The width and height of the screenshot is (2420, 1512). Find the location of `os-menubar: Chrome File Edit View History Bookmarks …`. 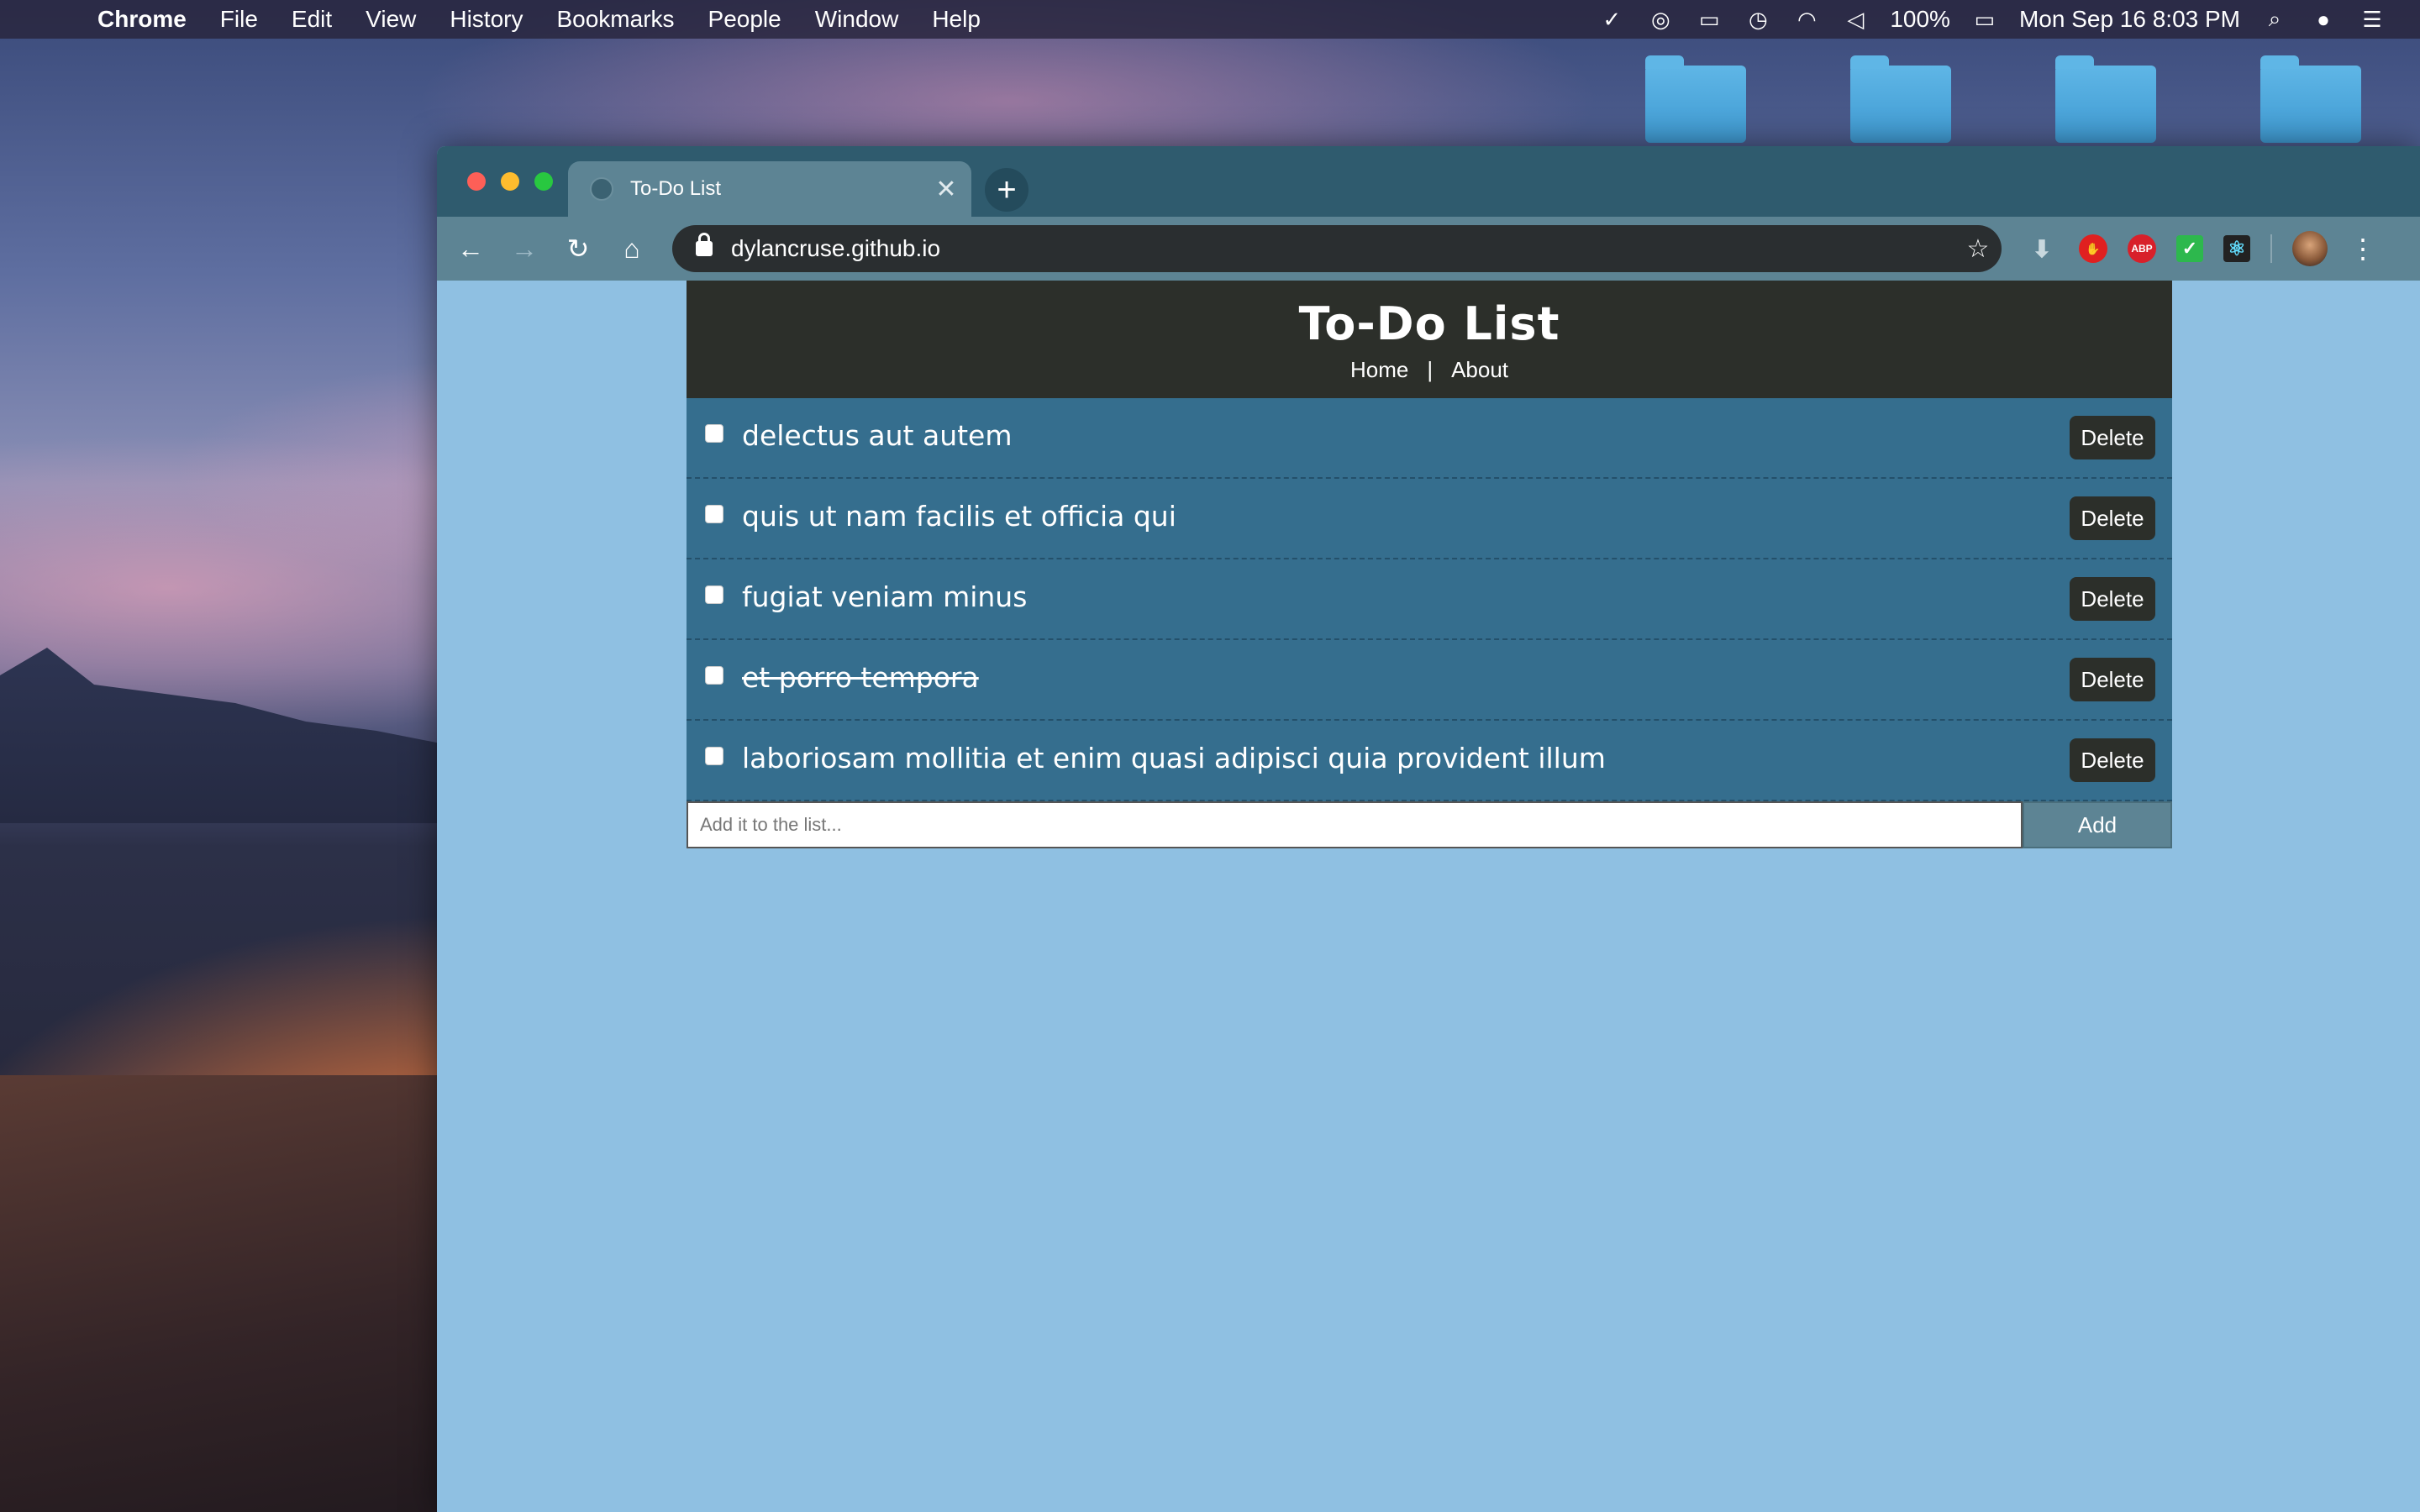

os-menubar: Chrome File Edit View History Bookmarks … is located at coordinates (1210, 19).